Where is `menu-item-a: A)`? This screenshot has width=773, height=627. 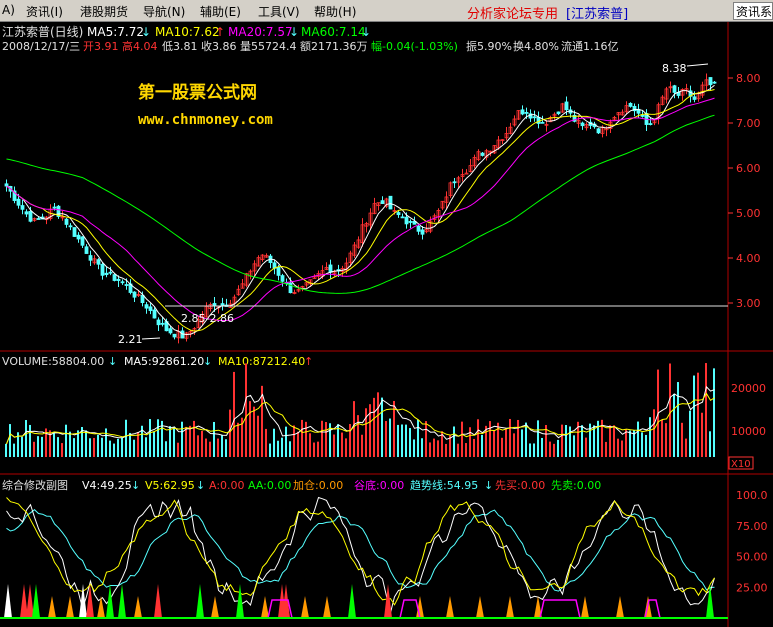
menu-item-a: A) is located at coordinates (8, 10).